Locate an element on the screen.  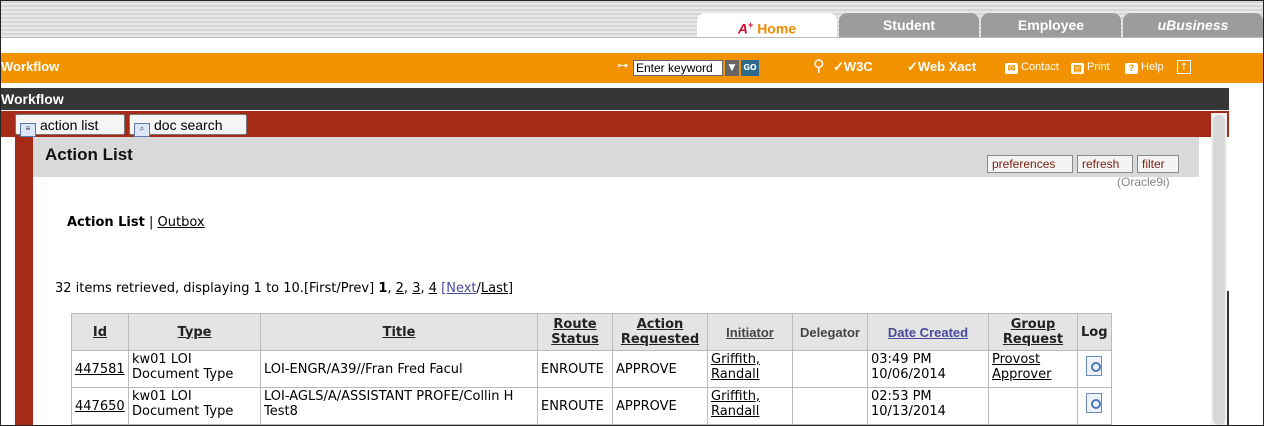
mail-icon: ✉ is located at coordinates (1011, 68).